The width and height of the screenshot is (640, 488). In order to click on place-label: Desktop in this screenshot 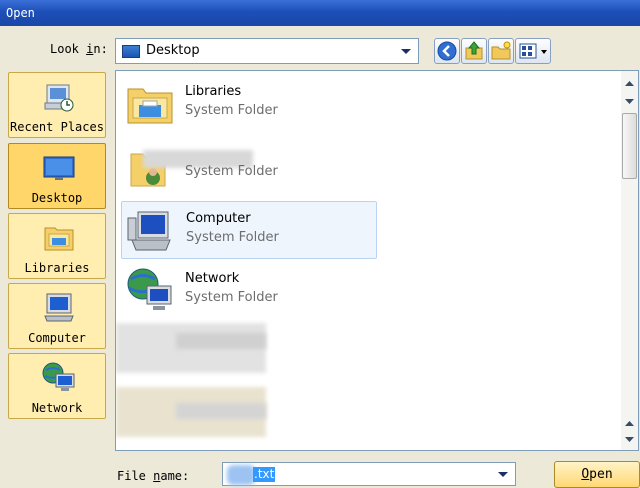, I will do `click(57, 198)`.